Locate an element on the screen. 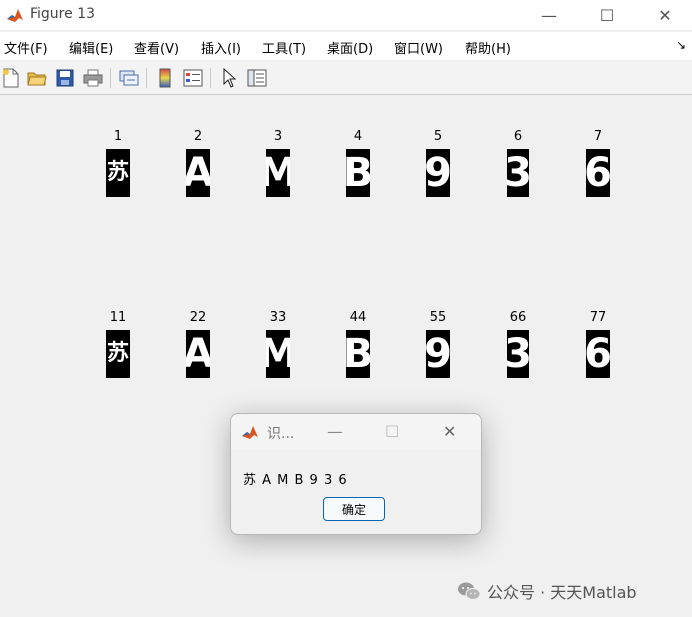 This screenshot has height=617, width=692. property-inspector-icon is located at coordinates (257, 78).